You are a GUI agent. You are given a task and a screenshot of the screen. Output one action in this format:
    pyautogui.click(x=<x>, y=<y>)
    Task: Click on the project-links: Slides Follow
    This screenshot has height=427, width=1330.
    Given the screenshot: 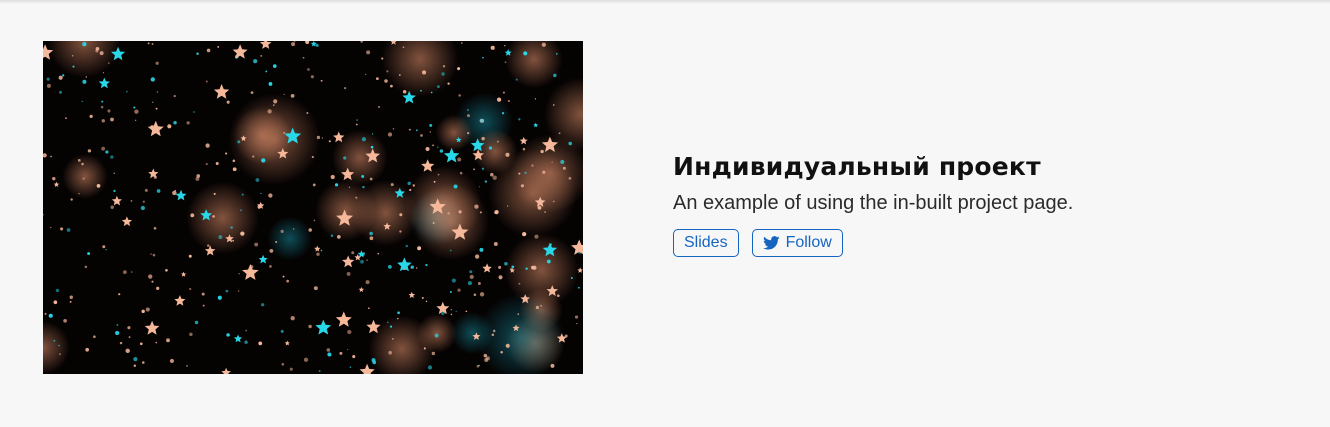 What is the action you would take?
    pyautogui.click(x=983, y=243)
    